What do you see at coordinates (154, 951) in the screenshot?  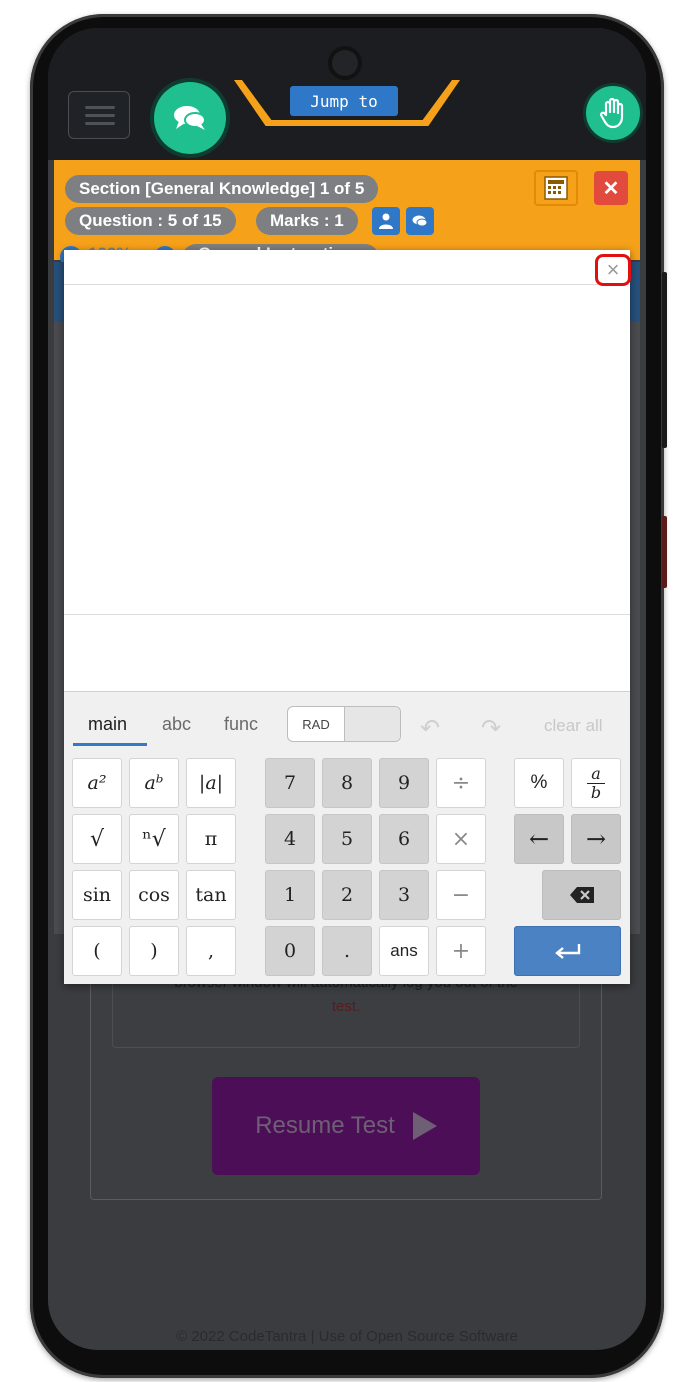 I see `key-right-paren: )` at bounding box center [154, 951].